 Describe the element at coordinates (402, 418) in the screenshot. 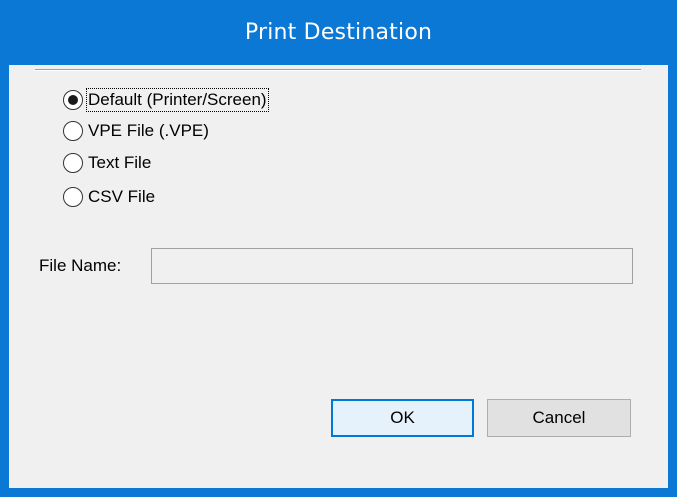

I see `ok-button: OK` at that location.